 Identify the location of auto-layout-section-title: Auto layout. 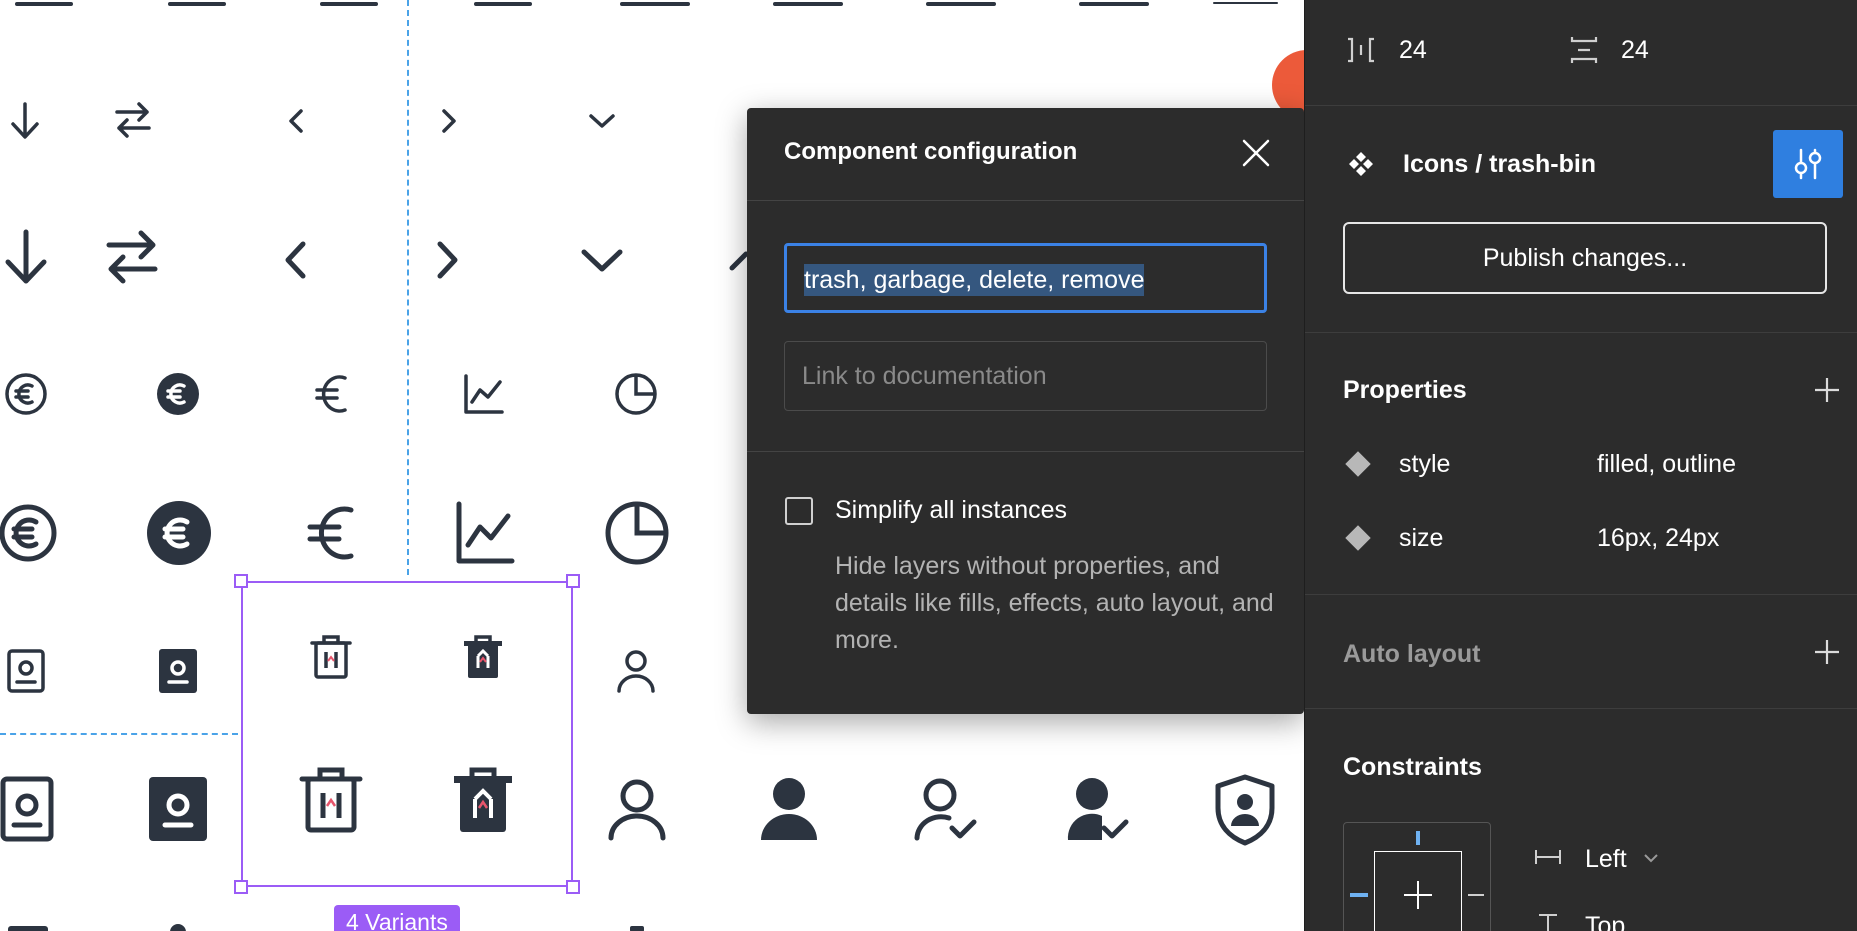
(1412, 654).